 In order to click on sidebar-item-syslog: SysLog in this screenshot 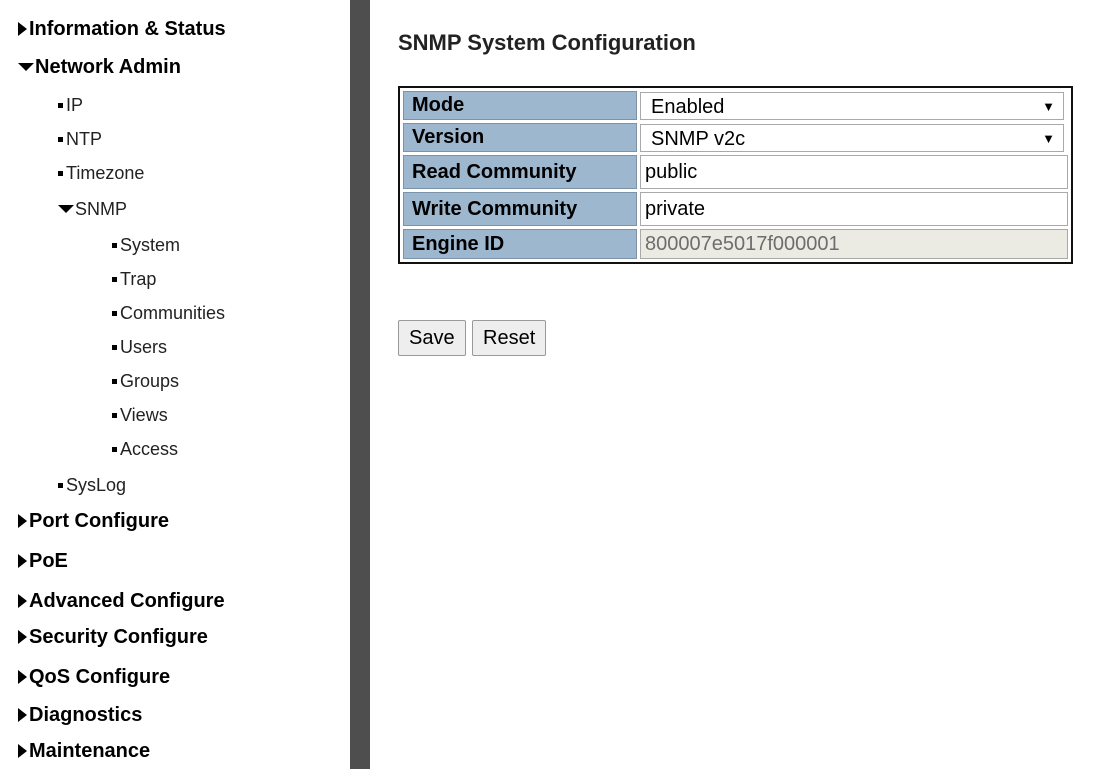, I will do `click(92, 485)`.